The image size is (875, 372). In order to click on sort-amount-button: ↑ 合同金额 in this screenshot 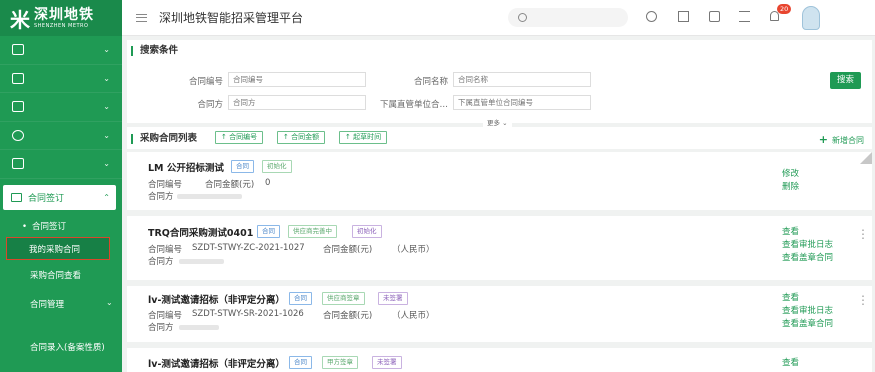, I will do `click(301, 137)`.